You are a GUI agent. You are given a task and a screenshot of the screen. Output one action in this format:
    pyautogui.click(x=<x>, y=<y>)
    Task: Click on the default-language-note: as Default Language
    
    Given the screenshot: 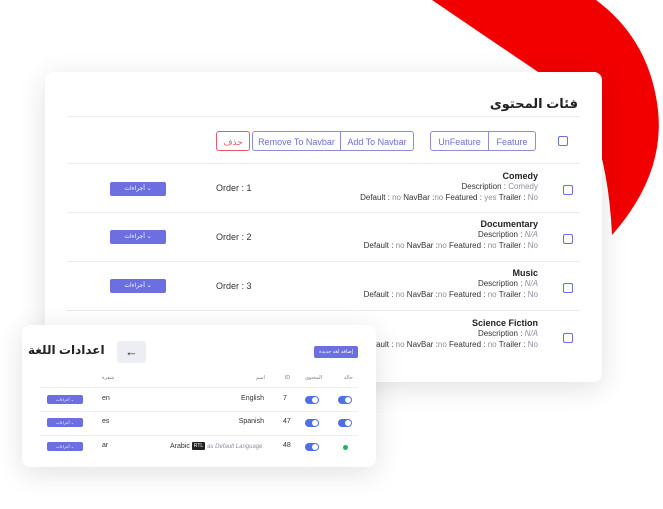 What is the action you would take?
    pyautogui.click(x=235, y=446)
    